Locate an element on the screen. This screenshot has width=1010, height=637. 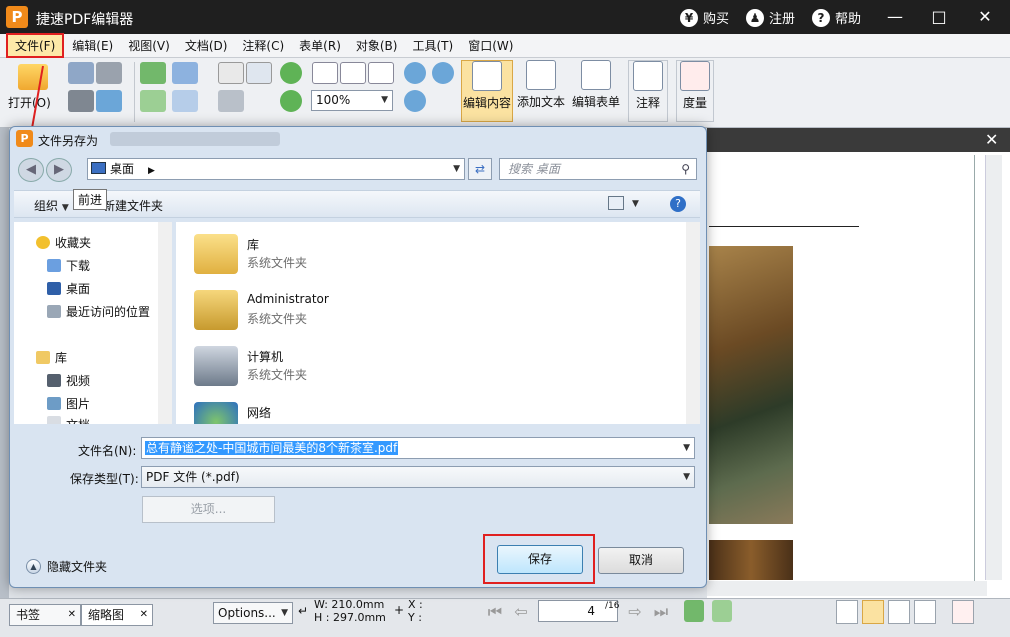
print-icon is located at coordinates (81, 101).